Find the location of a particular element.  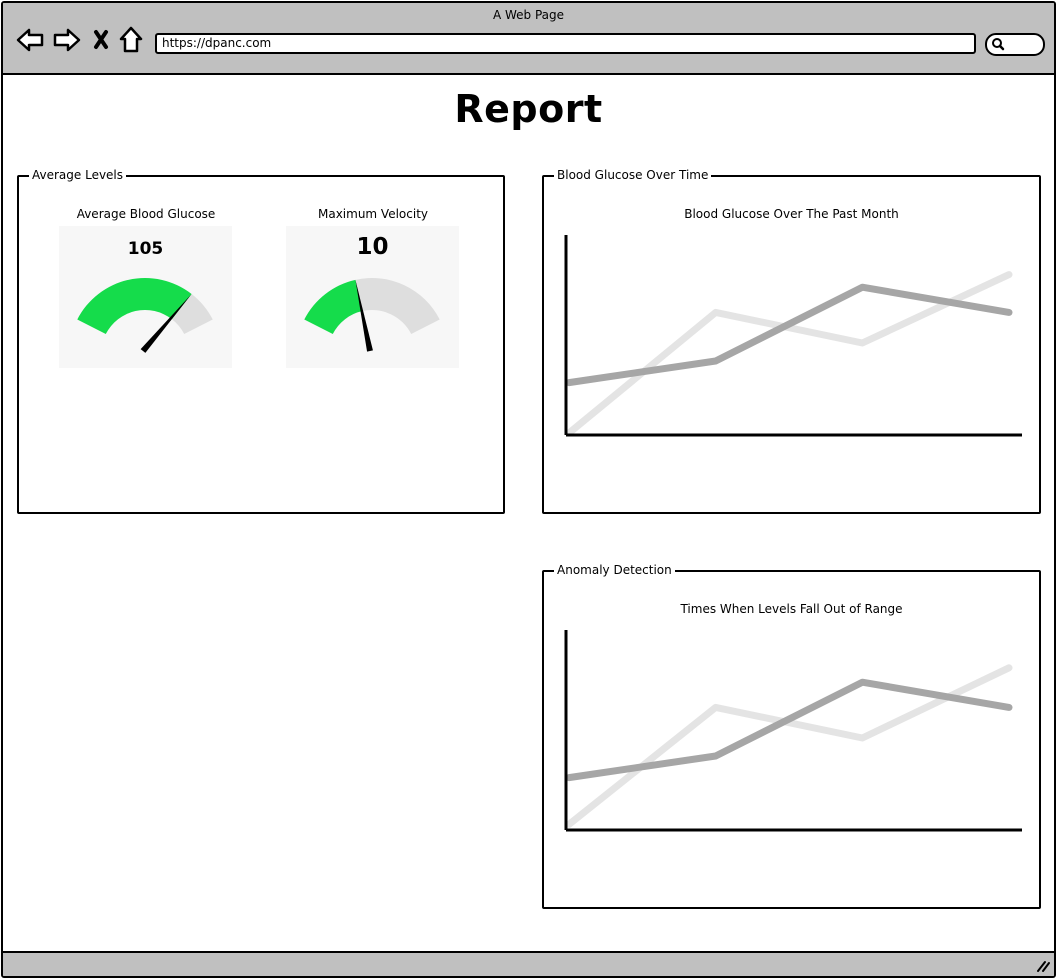

forward-icon is located at coordinates (67, 40).